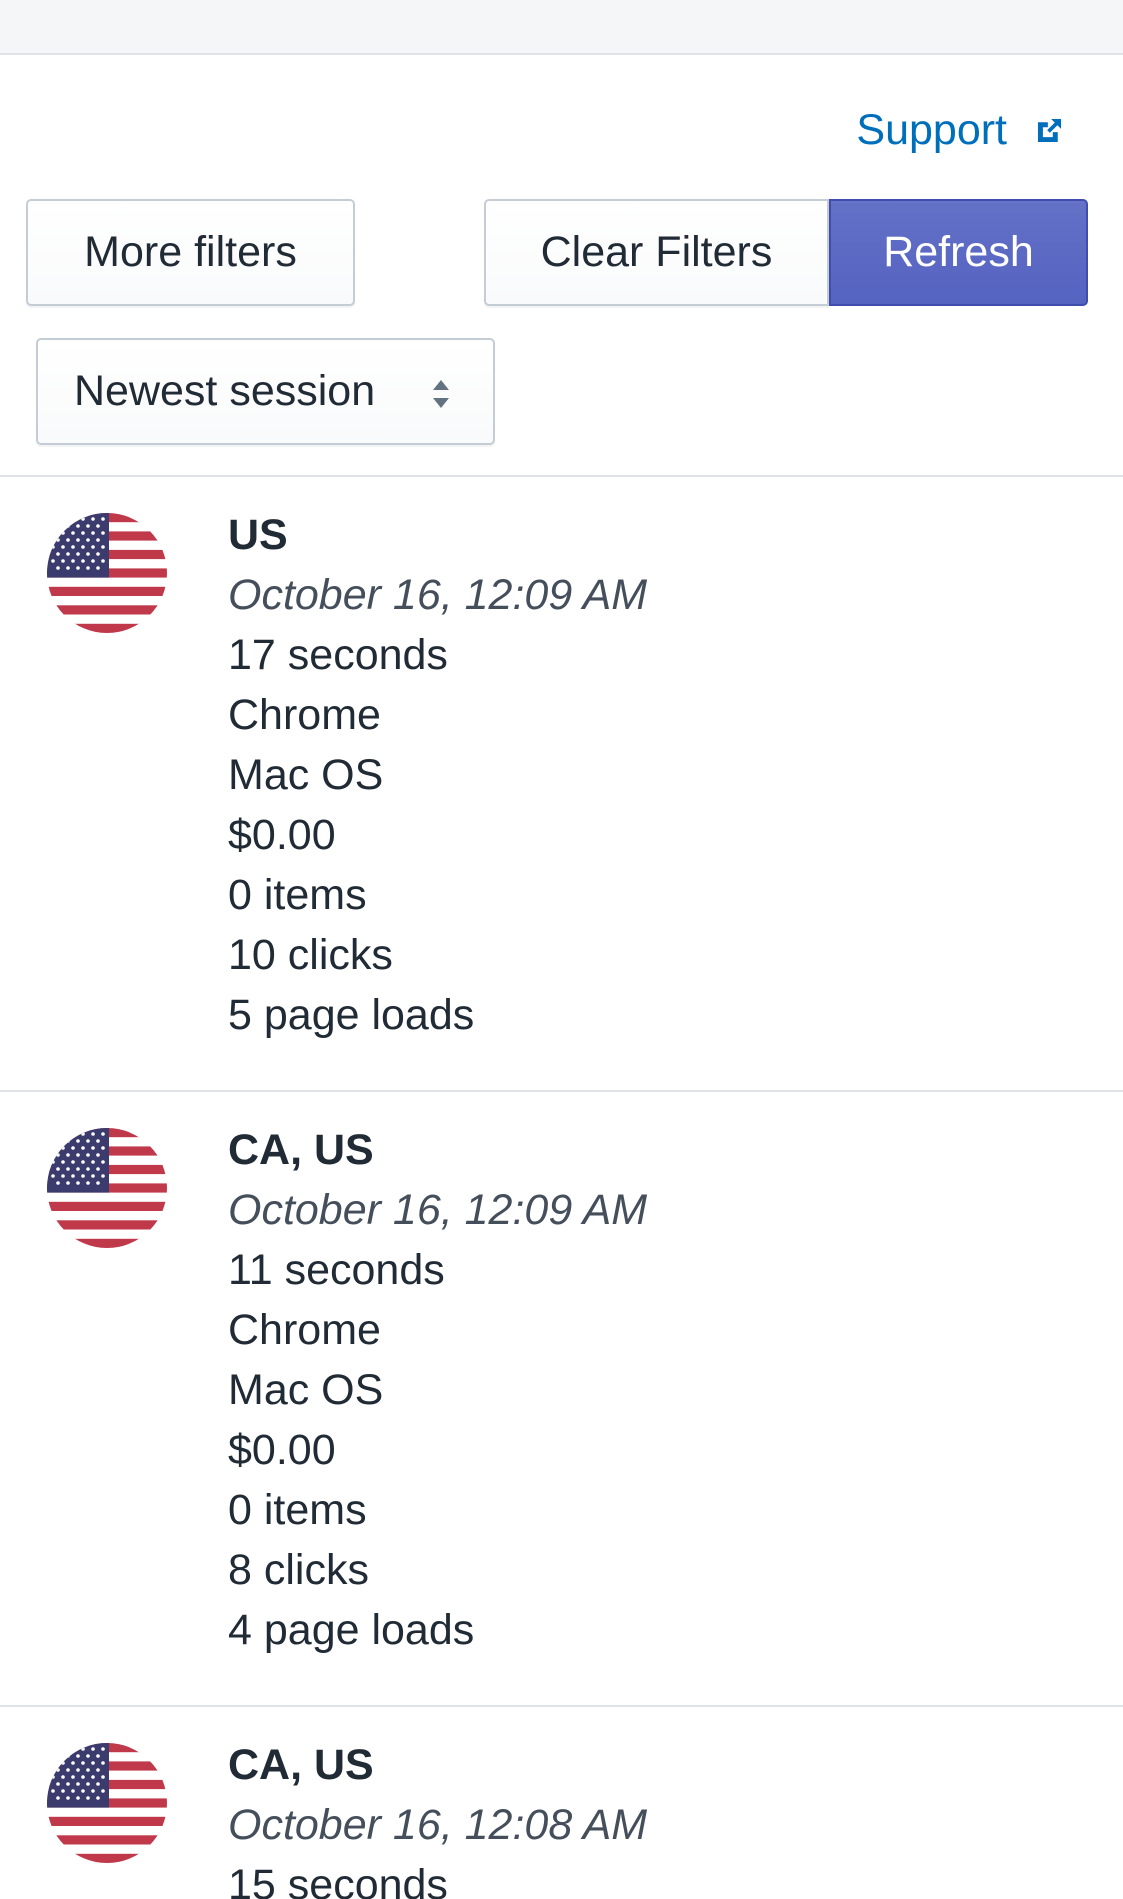  I want to click on filter-action-group: Clear Filters Refresh, so click(786, 252).